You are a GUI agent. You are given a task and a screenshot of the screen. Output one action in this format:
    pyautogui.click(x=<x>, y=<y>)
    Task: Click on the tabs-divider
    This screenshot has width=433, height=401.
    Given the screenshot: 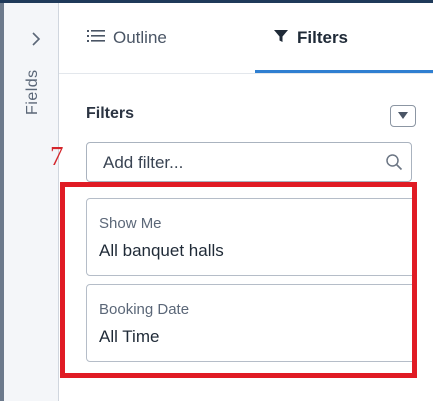 What is the action you would take?
    pyautogui.click(x=246, y=73)
    